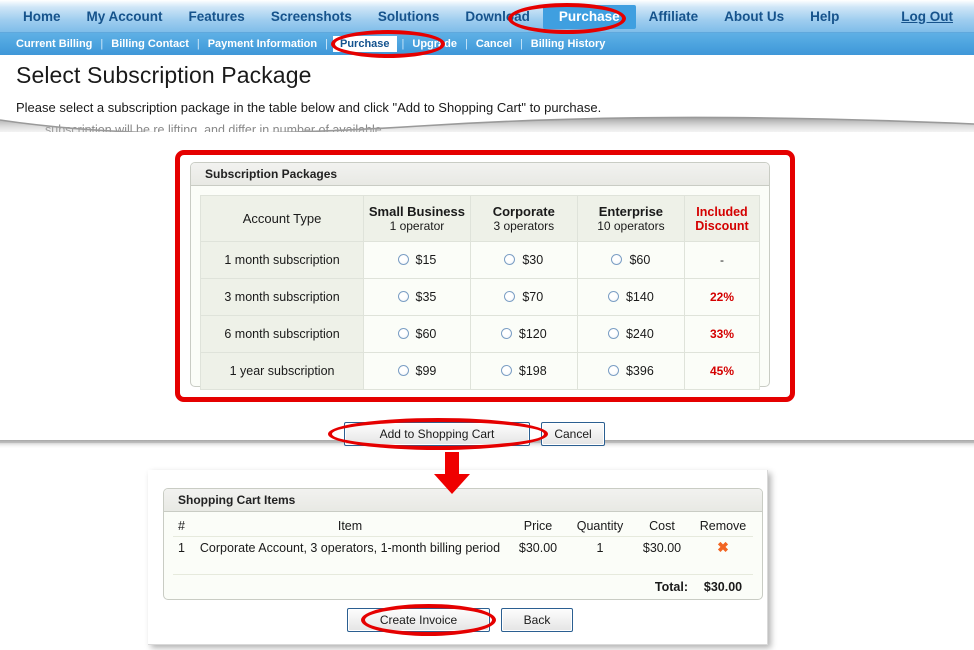 This screenshot has height=650, width=974. Describe the element at coordinates (262, 44) in the screenshot. I see `subnav-item-payment-information: Payment Information` at that location.